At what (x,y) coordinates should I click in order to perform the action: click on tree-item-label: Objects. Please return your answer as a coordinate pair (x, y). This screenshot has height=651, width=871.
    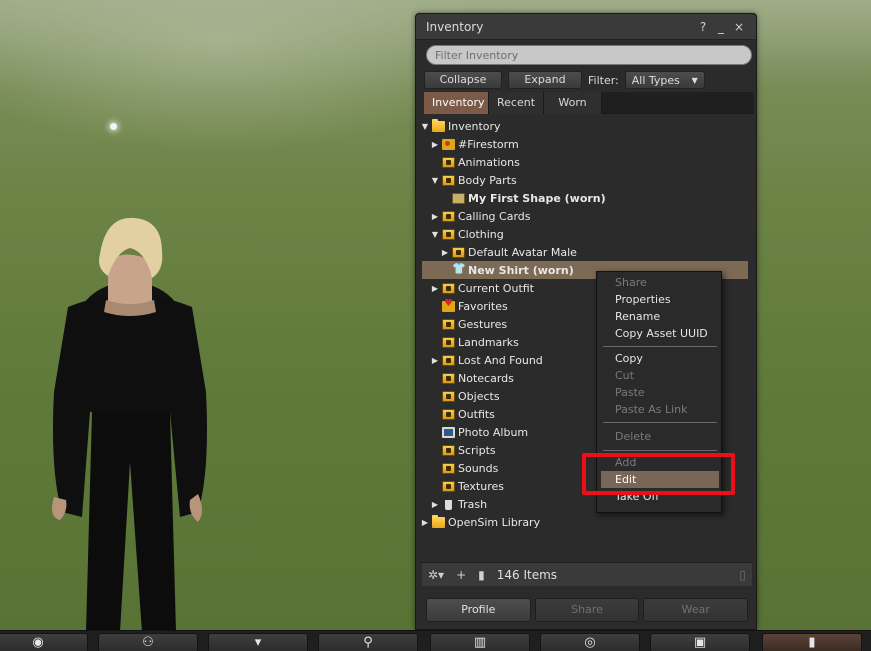
    Looking at the image, I should click on (479, 396).